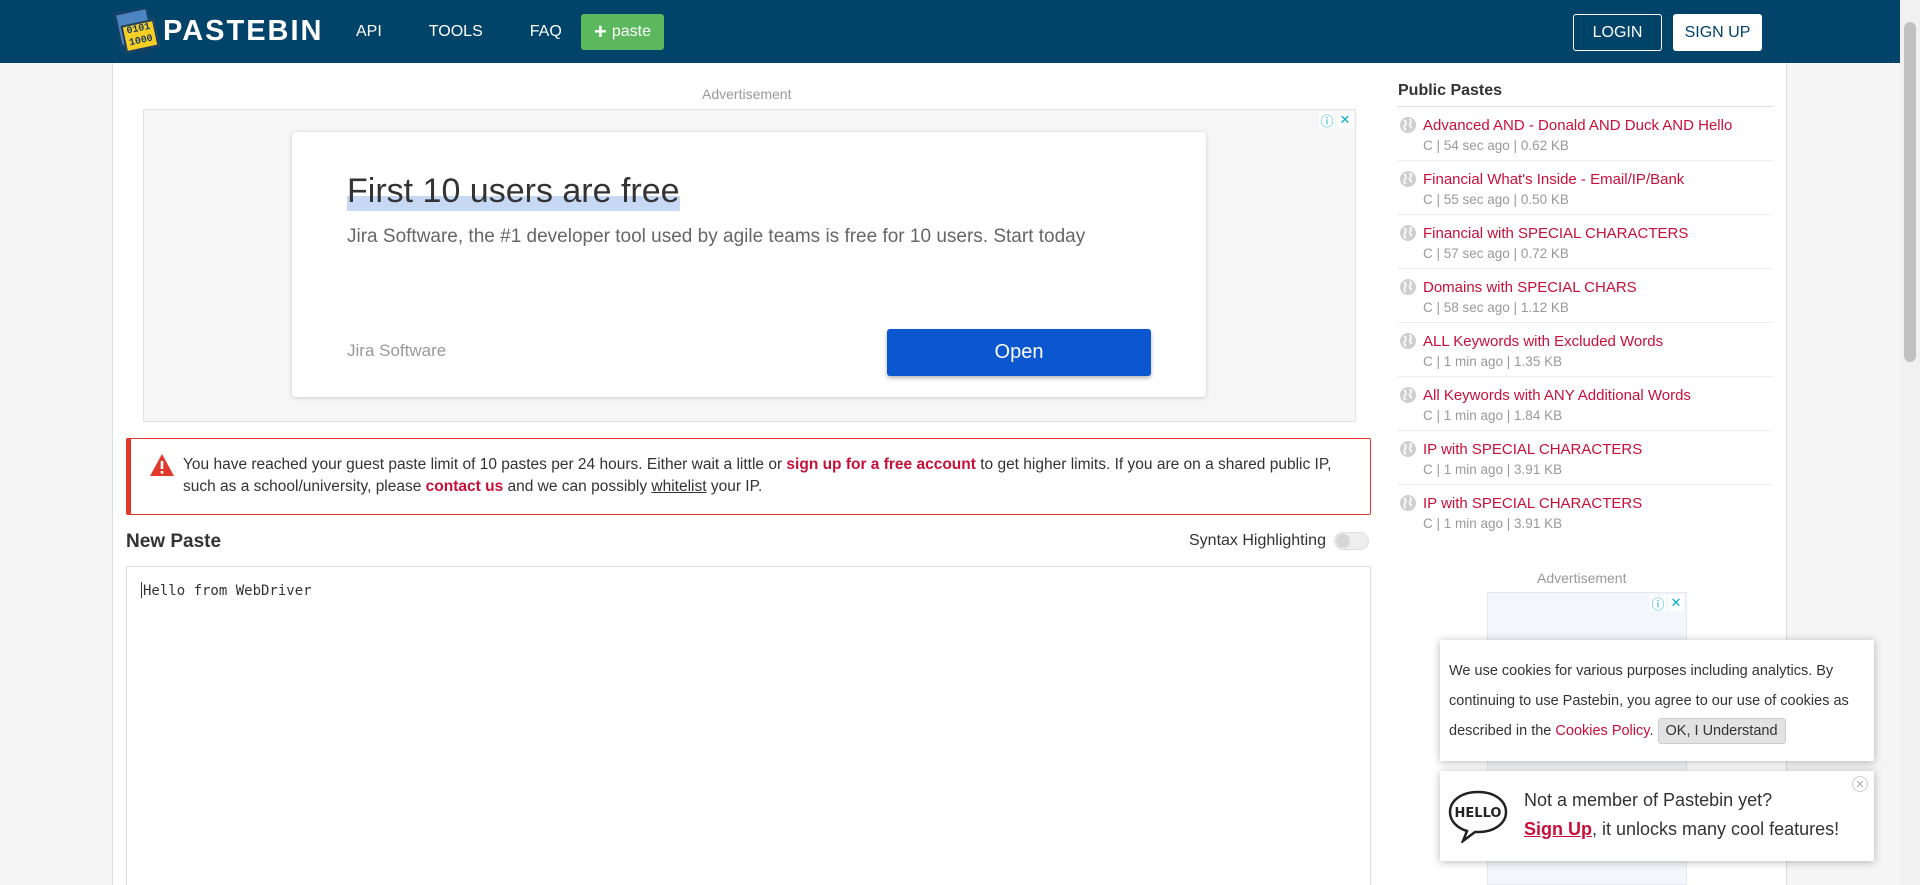 The height and width of the screenshot is (885, 1920). I want to click on whitelist-link: whitelist, so click(678, 486).